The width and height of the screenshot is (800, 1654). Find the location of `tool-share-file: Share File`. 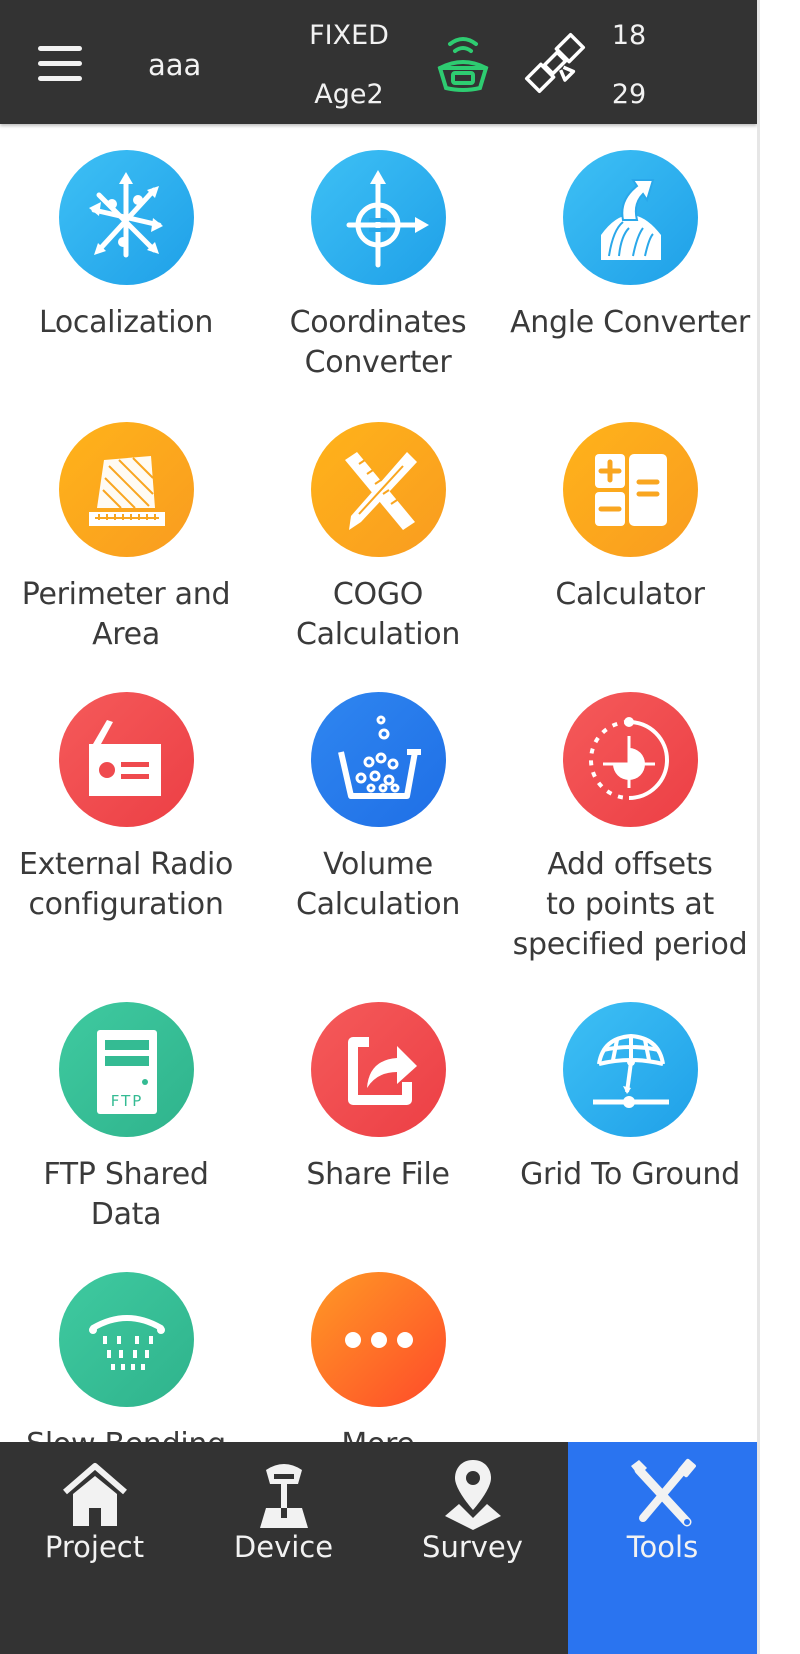

tool-share-file: Share File is located at coordinates (378, 1098).